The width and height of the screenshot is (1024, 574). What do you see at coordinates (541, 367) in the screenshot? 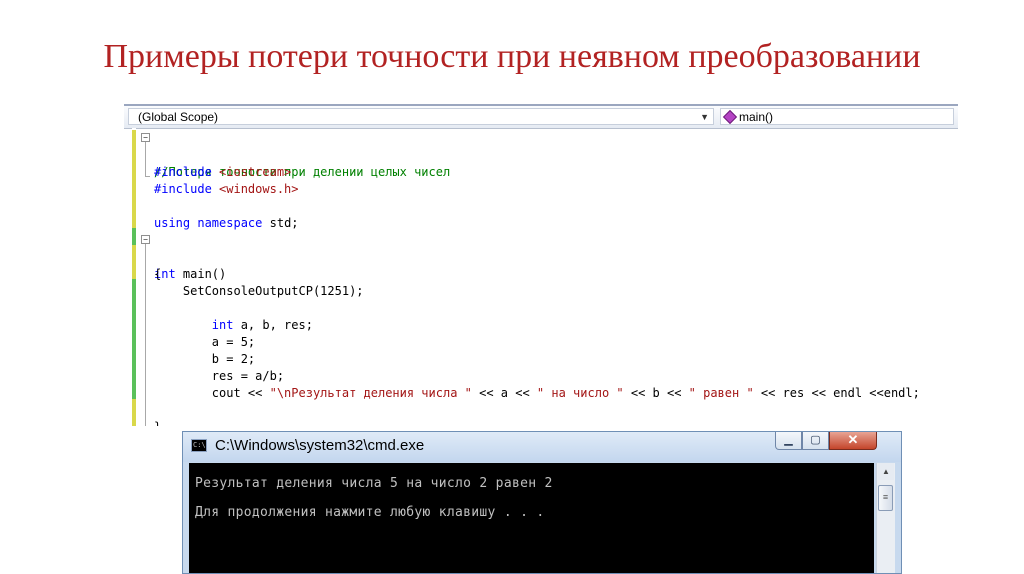
I see `code-line: res = a/b;` at bounding box center [541, 367].